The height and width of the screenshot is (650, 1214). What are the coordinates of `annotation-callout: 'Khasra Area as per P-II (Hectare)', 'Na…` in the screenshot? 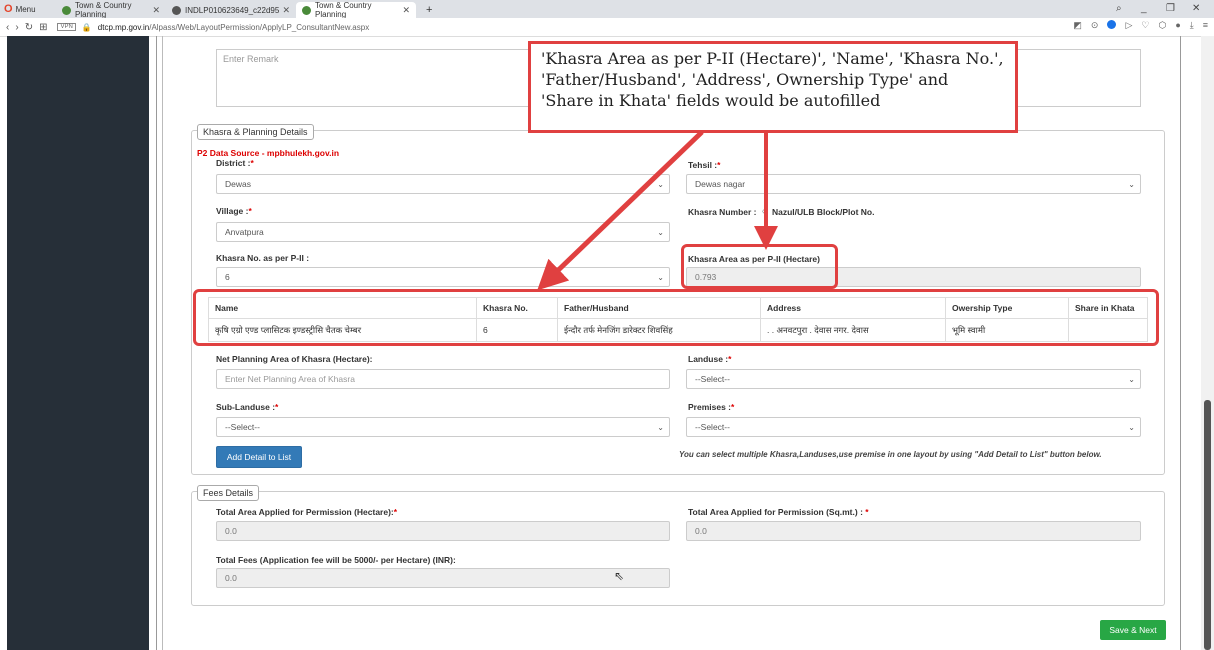 It's located at (773, 87).